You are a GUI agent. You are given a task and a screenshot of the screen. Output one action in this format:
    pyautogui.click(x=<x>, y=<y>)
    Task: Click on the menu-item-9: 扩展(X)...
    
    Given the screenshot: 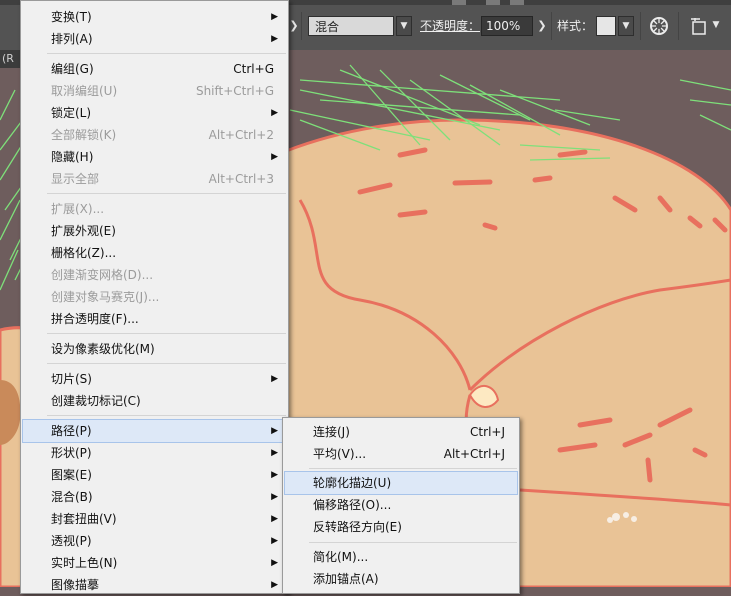 What is the action you would take?
    pyautogui.click(x=154, y=209)
    